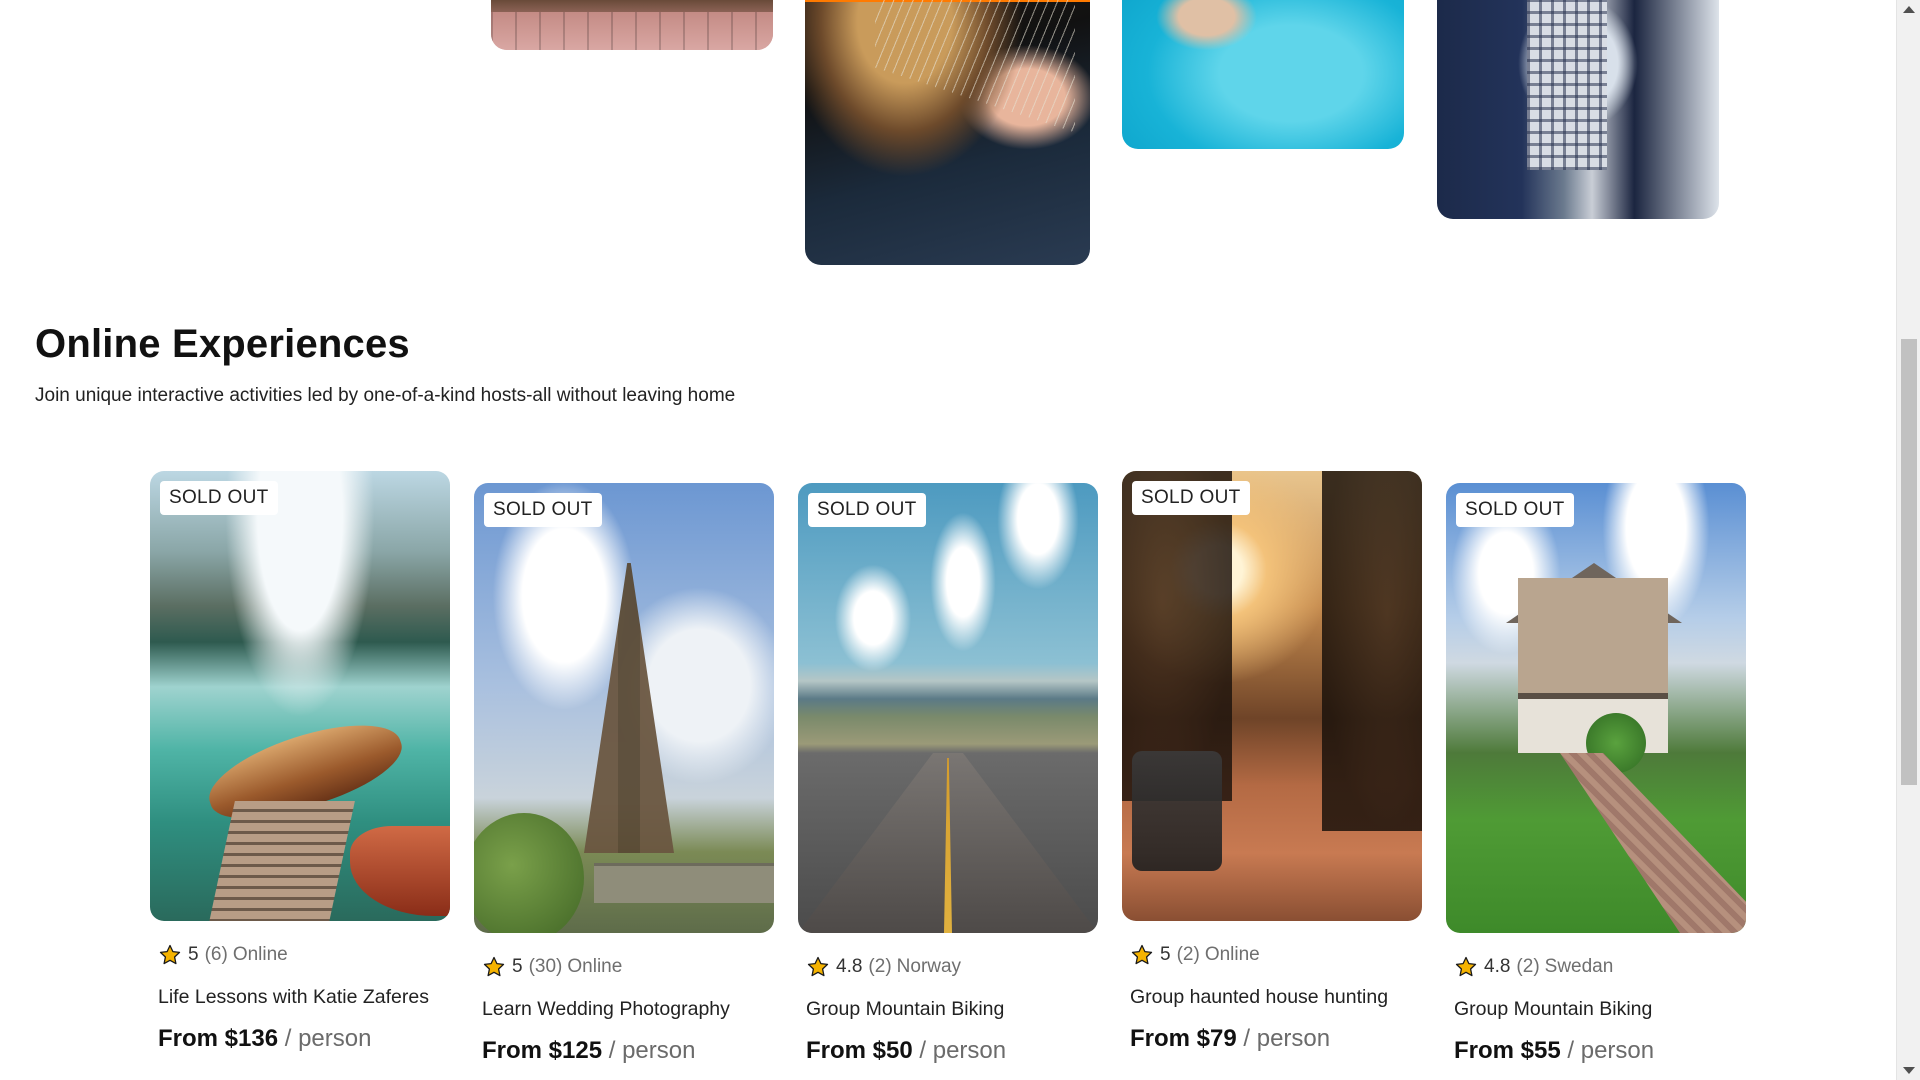  Describe the element at coordinates (218, 1038) in the screenshot. I see `price-amount: From $136` at that location.